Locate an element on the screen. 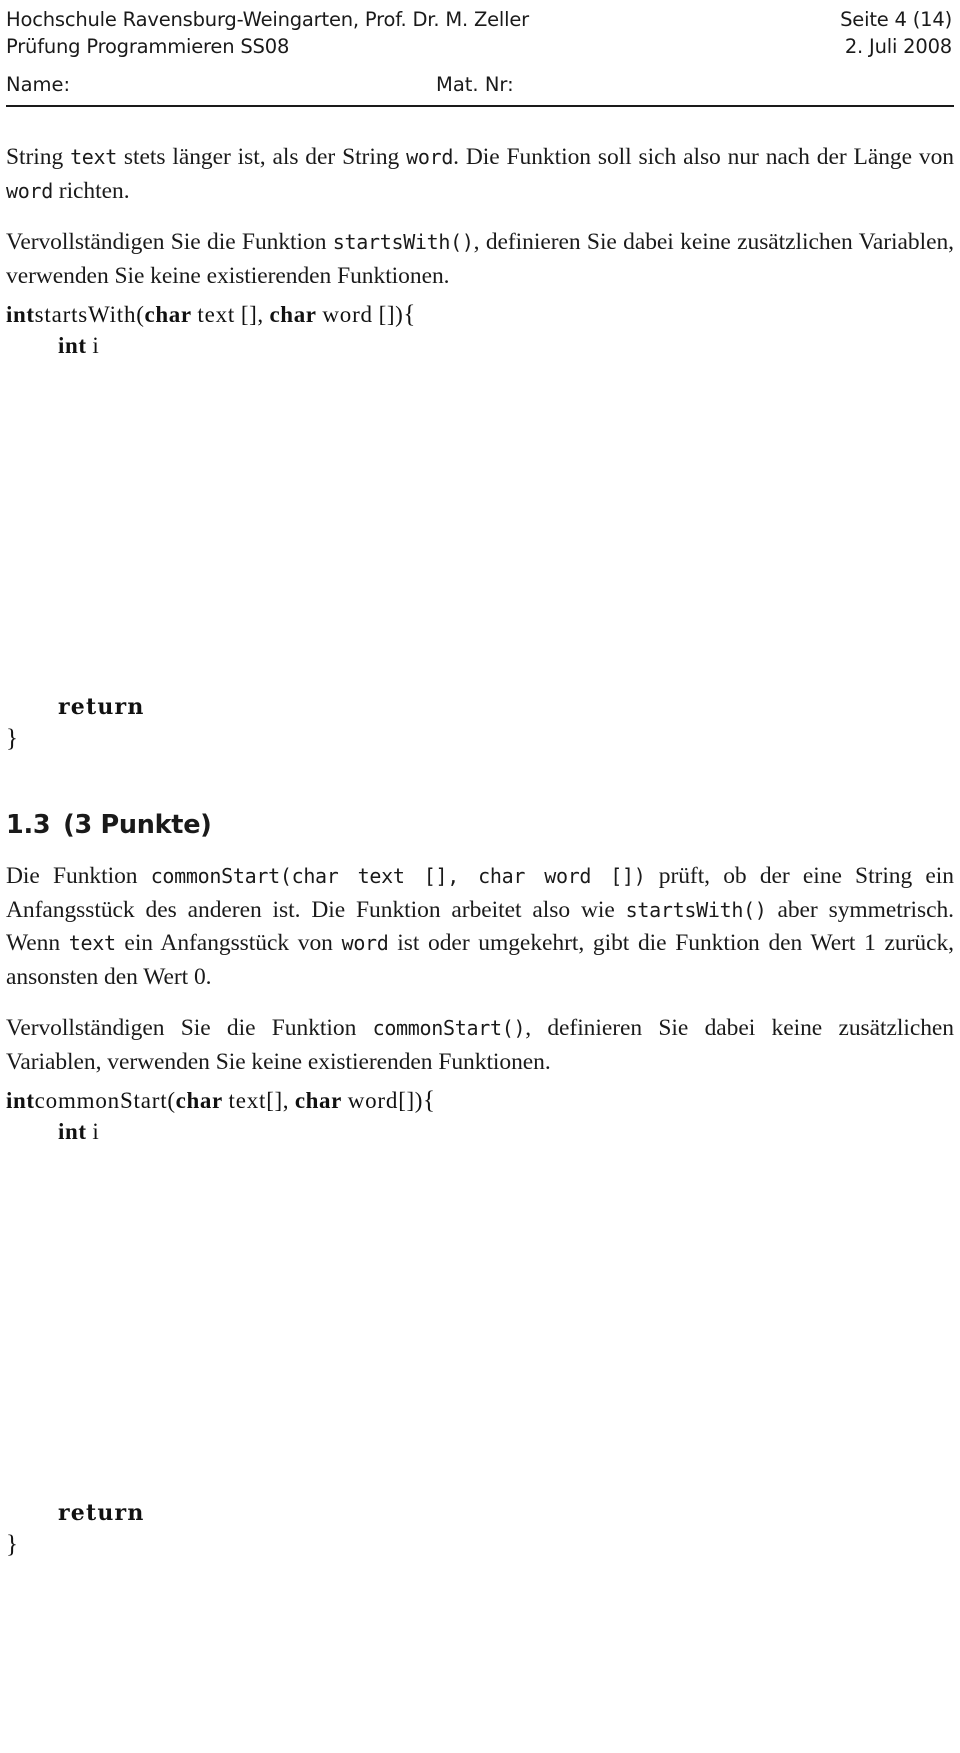 The image size is (960, 1753). brackets-3: [] is located at coordinates (274, 1100).